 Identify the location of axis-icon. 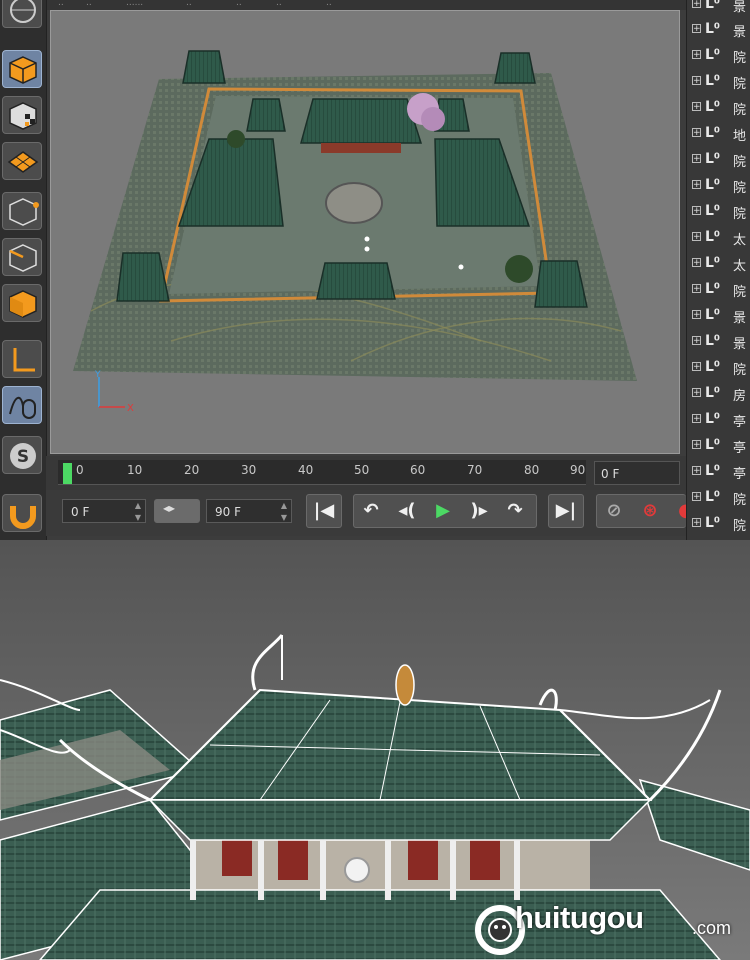
(24, 360).